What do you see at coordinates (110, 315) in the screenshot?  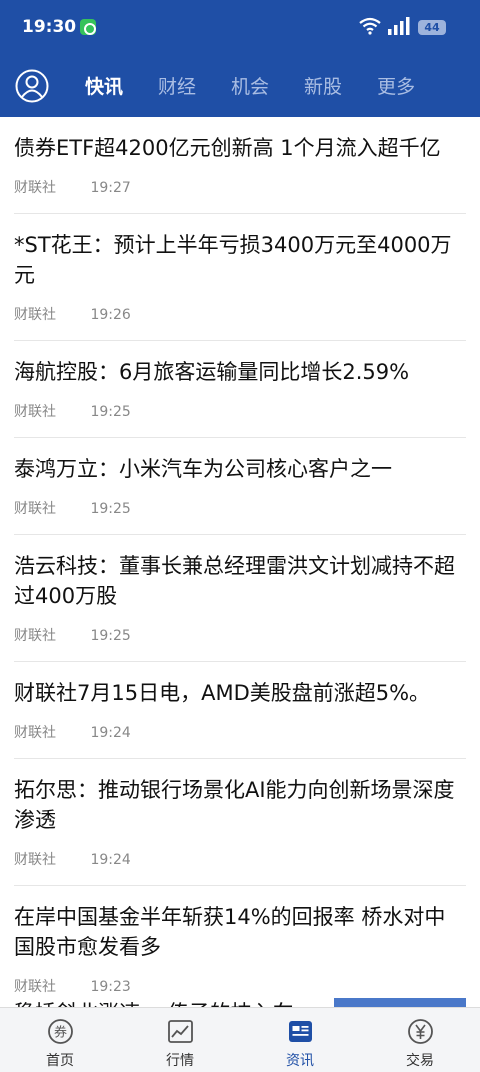 I see `news-time: 19:26` at bounding box center [110, 315].